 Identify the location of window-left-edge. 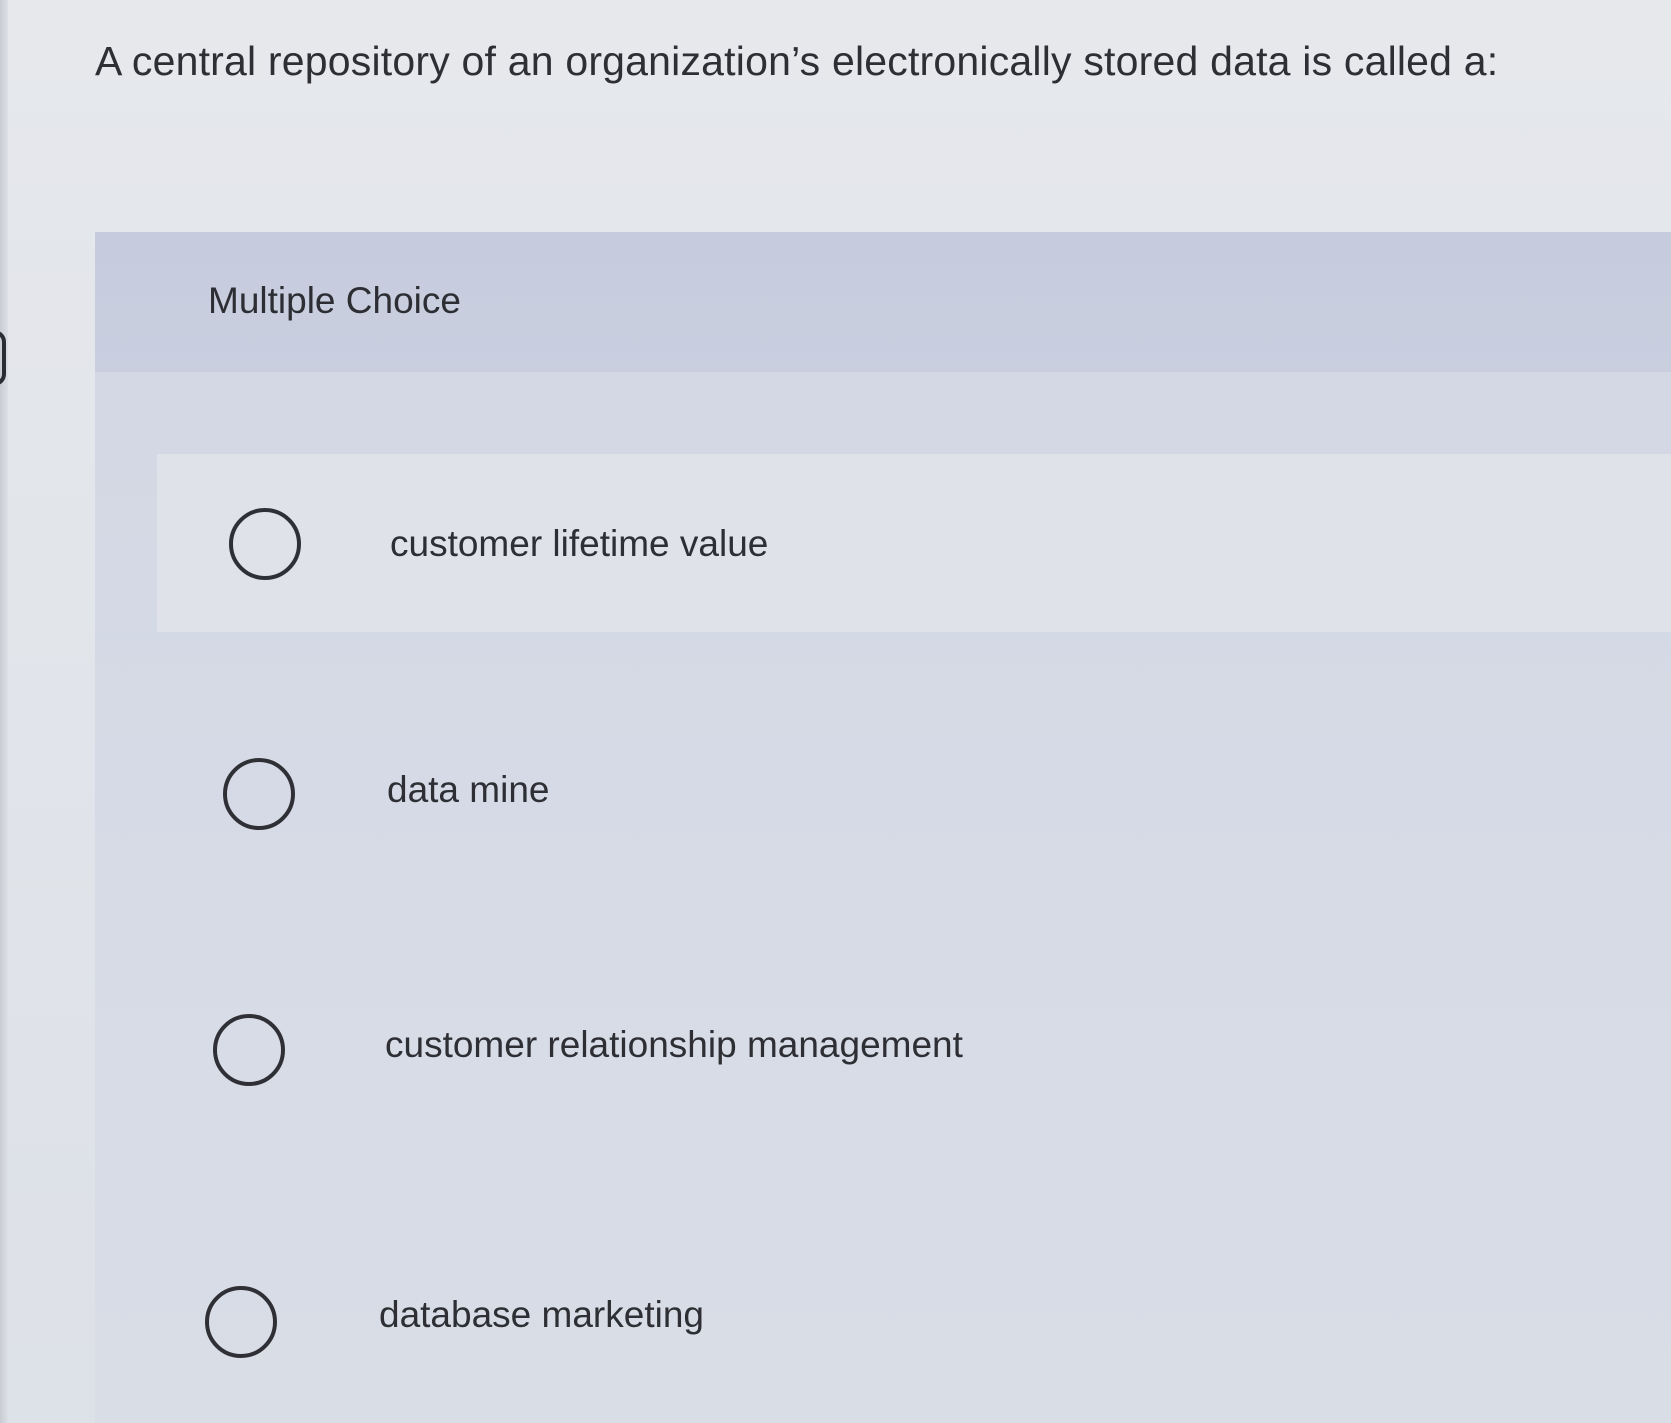
(4, 711).